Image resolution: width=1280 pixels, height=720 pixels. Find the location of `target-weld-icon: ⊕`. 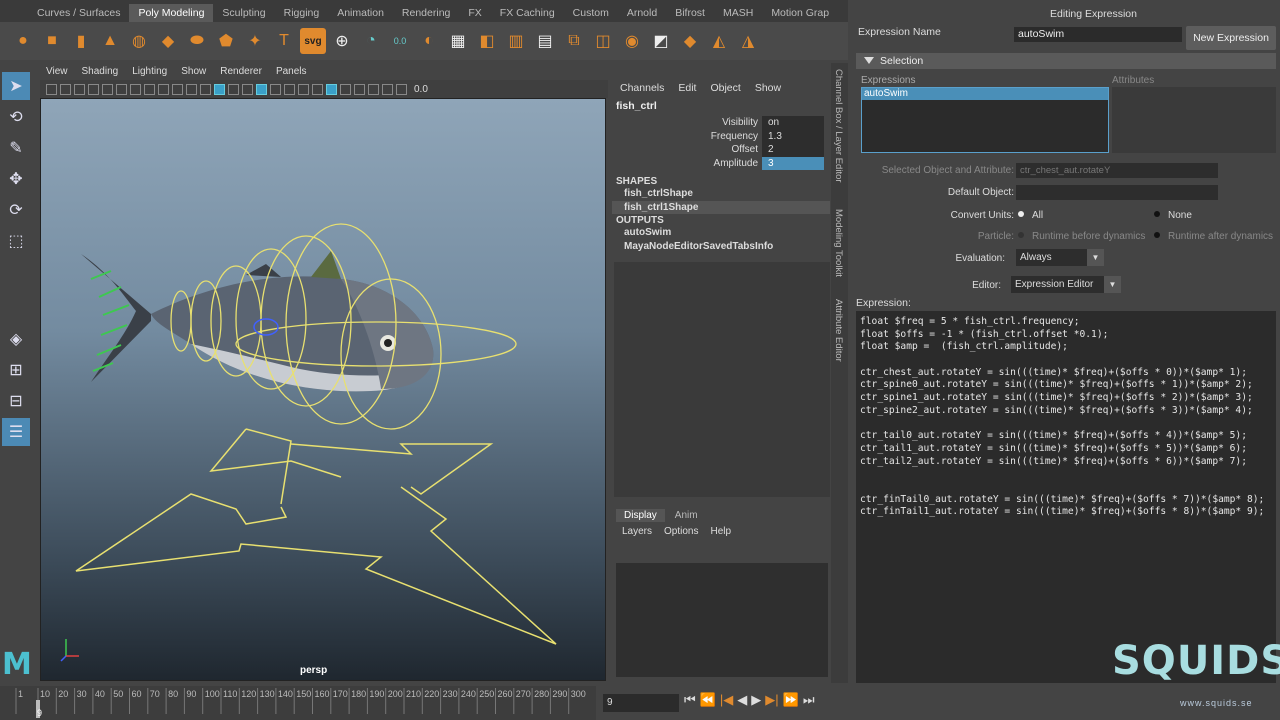

target-weld-icon: ⊕ is located at coordinates (342, 41).